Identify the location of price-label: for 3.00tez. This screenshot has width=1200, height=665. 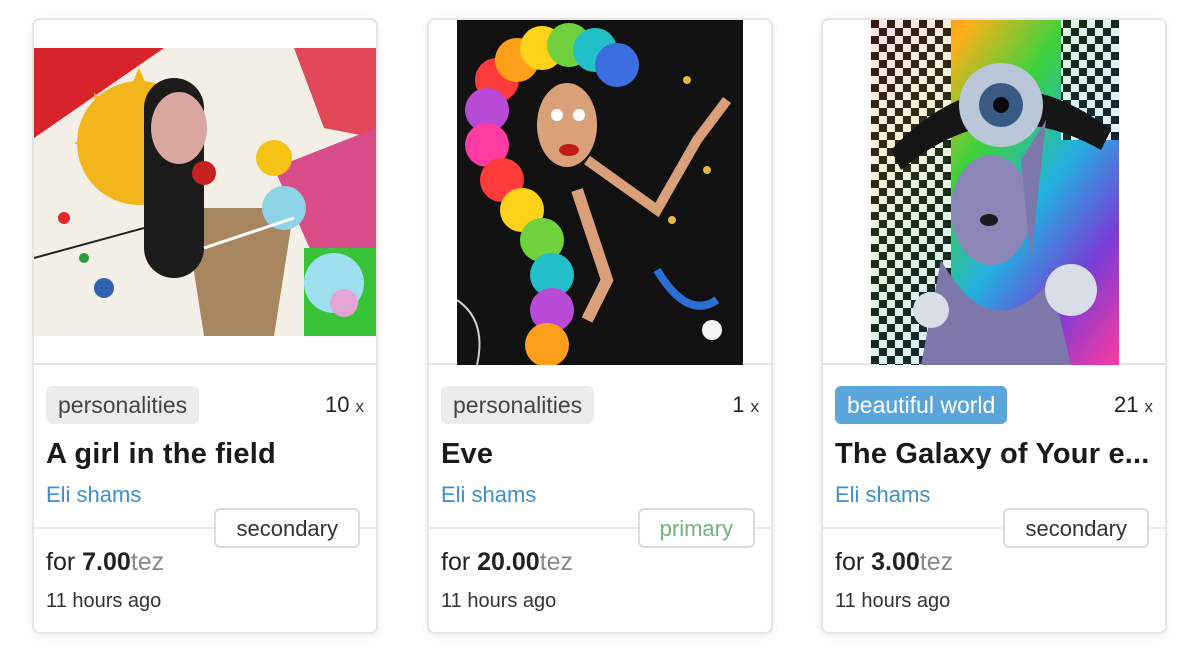
(894, 562).